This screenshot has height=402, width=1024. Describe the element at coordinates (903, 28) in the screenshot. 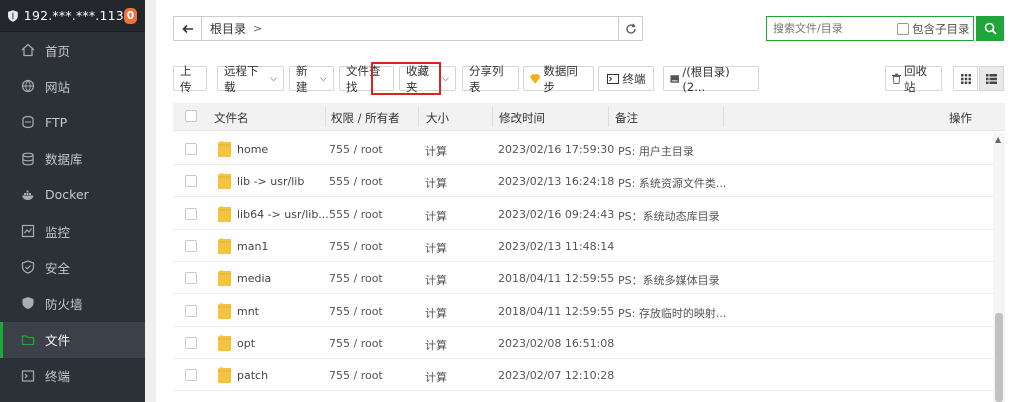

I see `include-subdir-checkbox` at that location.